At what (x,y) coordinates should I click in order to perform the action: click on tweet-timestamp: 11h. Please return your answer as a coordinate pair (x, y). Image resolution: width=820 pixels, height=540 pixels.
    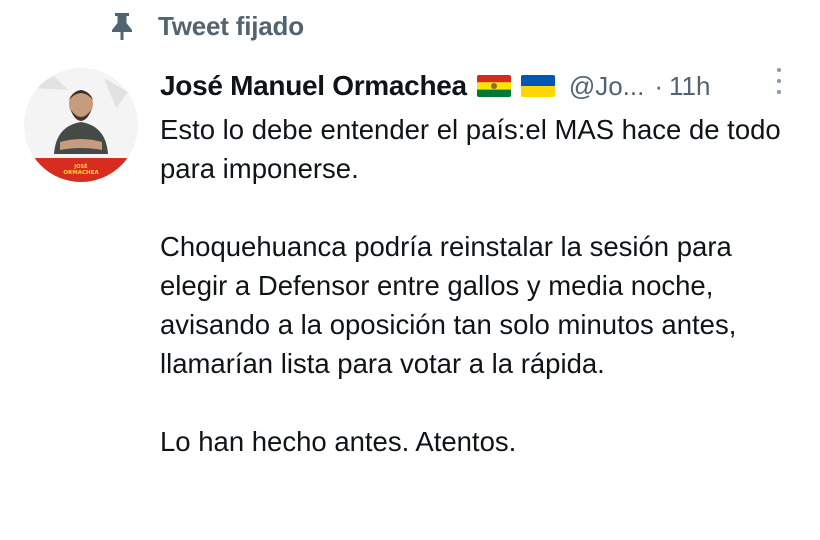
    Looking at the image, I should click on (689, 86).